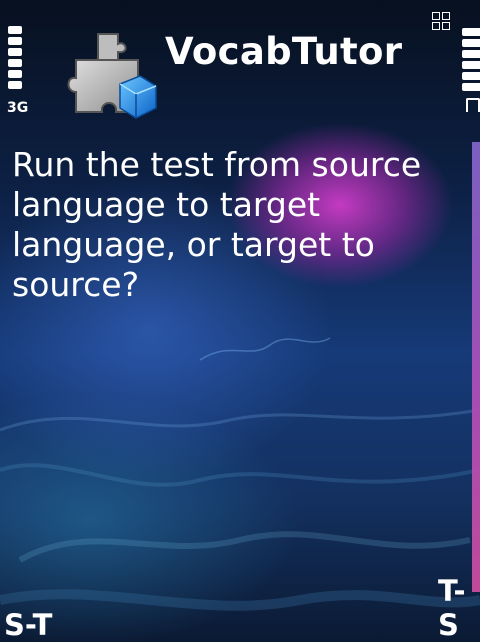 The height and width of the screenshot is (642, 480). What do you see at coordinates (476, 367) in the screenshot?
I see `scrollbar-thumb` at bounding box center [476, 367].